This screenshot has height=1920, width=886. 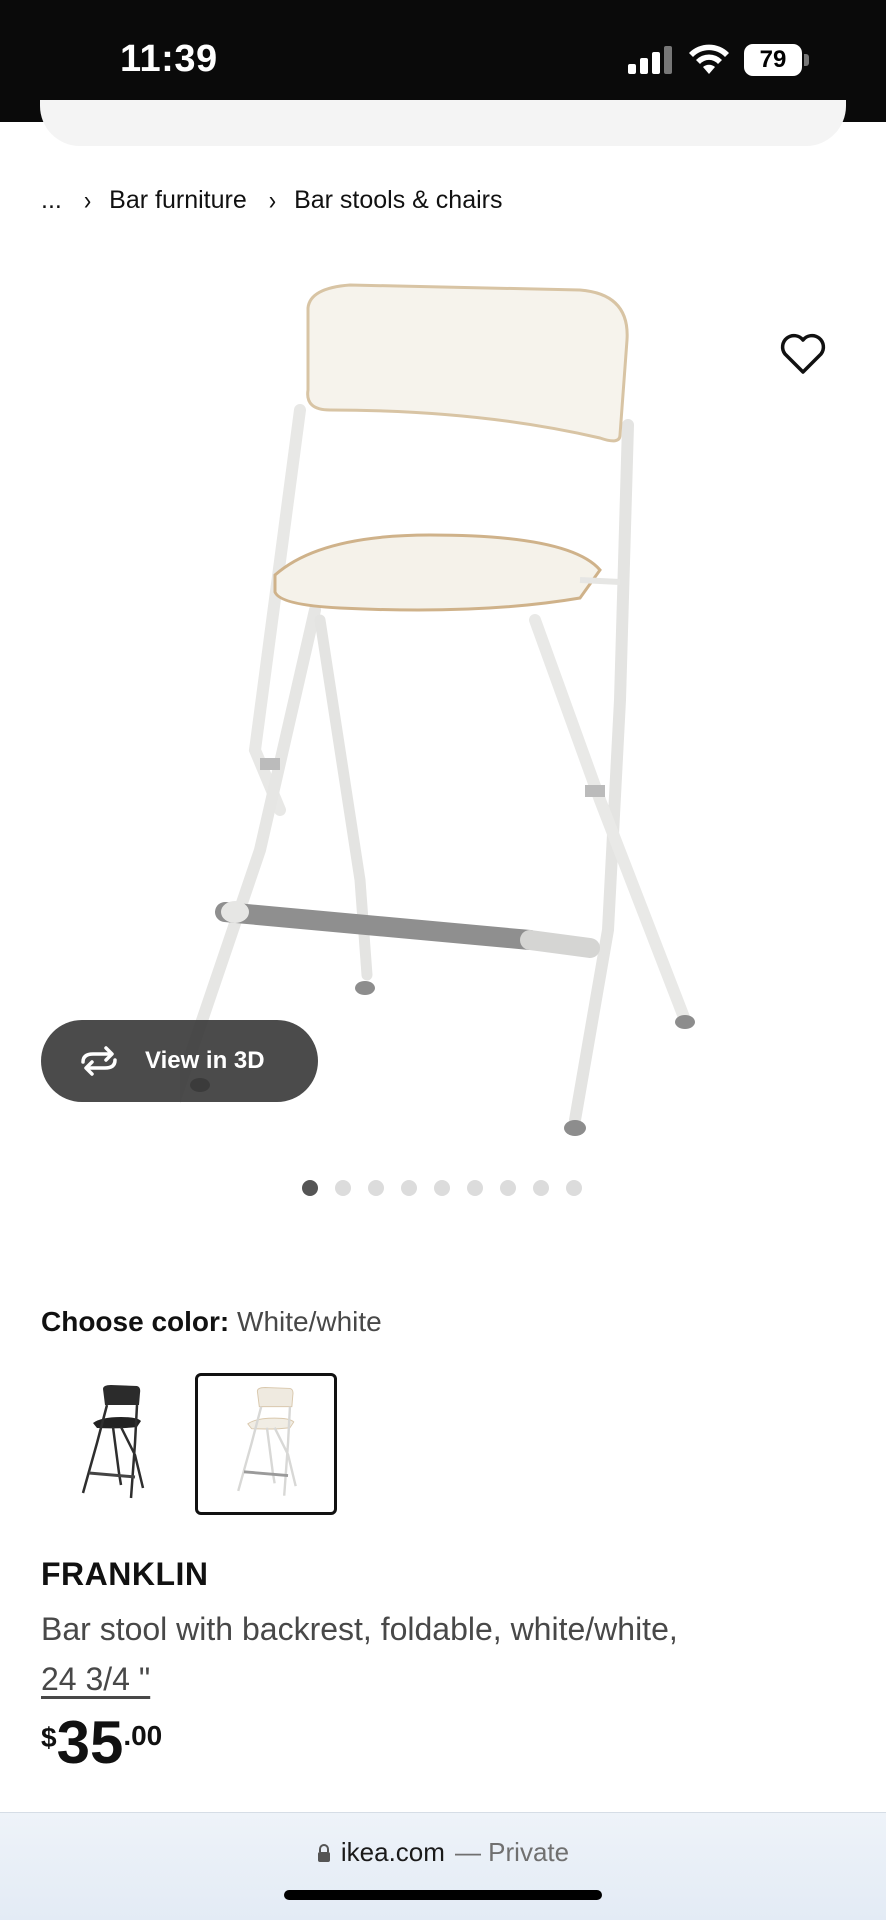 What do you see at coordinates (392, 1852) in the screenshot?
I see `url-domain: ikea.com` at bounding box center [392, 1852].